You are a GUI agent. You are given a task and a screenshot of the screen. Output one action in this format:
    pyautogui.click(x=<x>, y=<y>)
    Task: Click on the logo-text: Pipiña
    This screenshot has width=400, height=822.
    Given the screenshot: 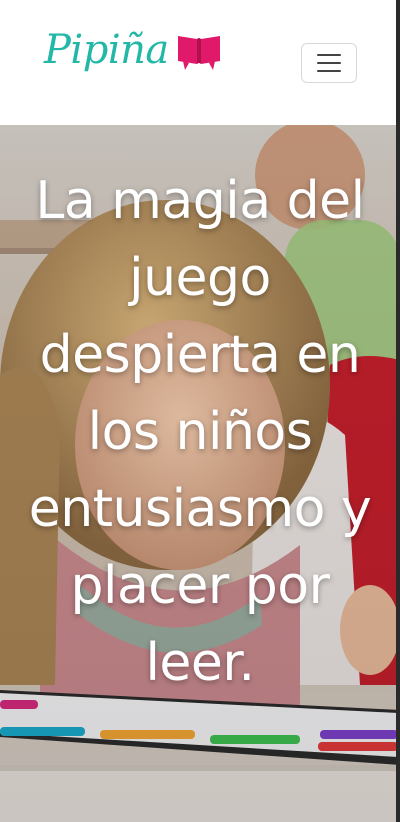 What is the action you would take?
    pyautogui.click(x=106, y=50)
    